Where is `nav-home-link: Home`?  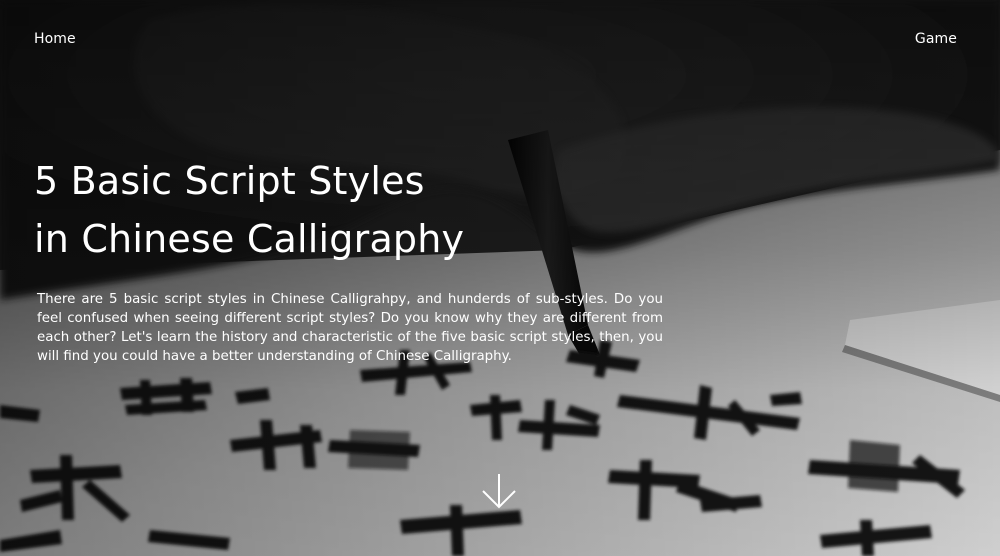 nav-home-link: Home is located at coordinates (55, 39).